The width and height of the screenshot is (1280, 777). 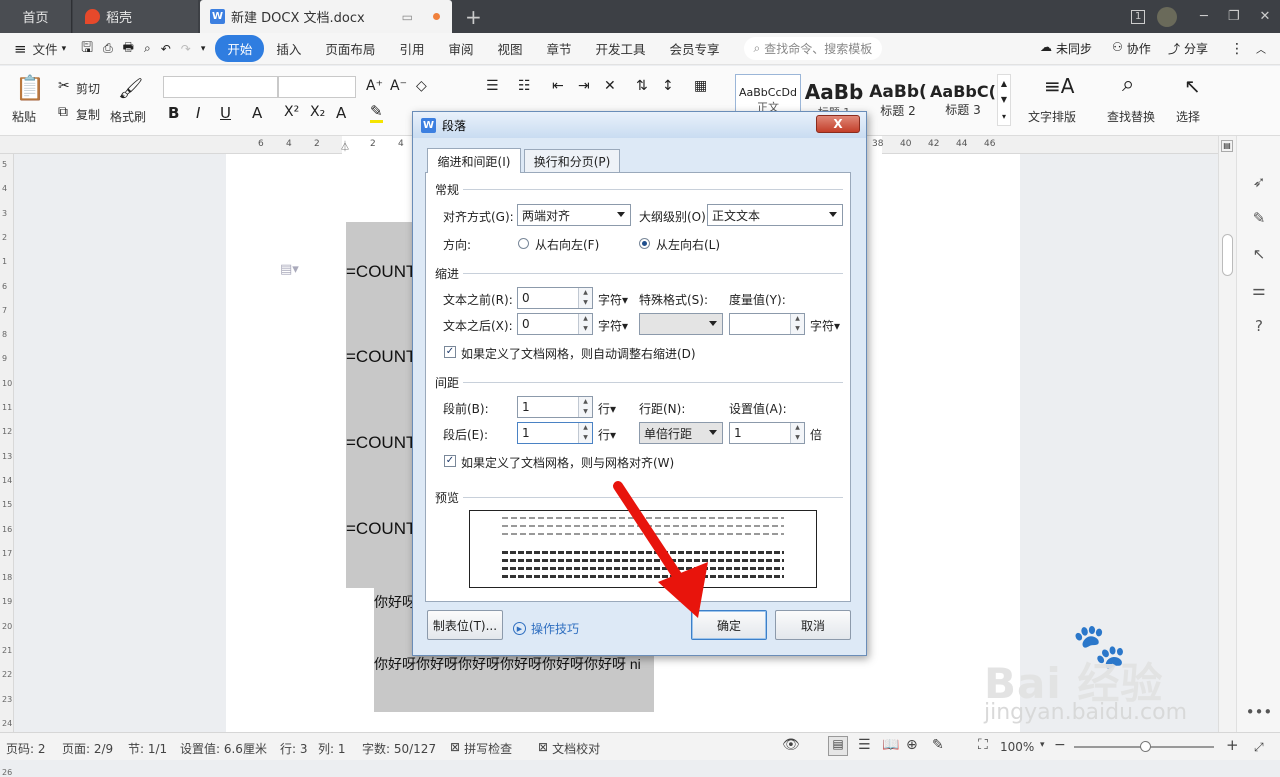 I want to click on menu-view: 视图, so click(x=509, y=48).